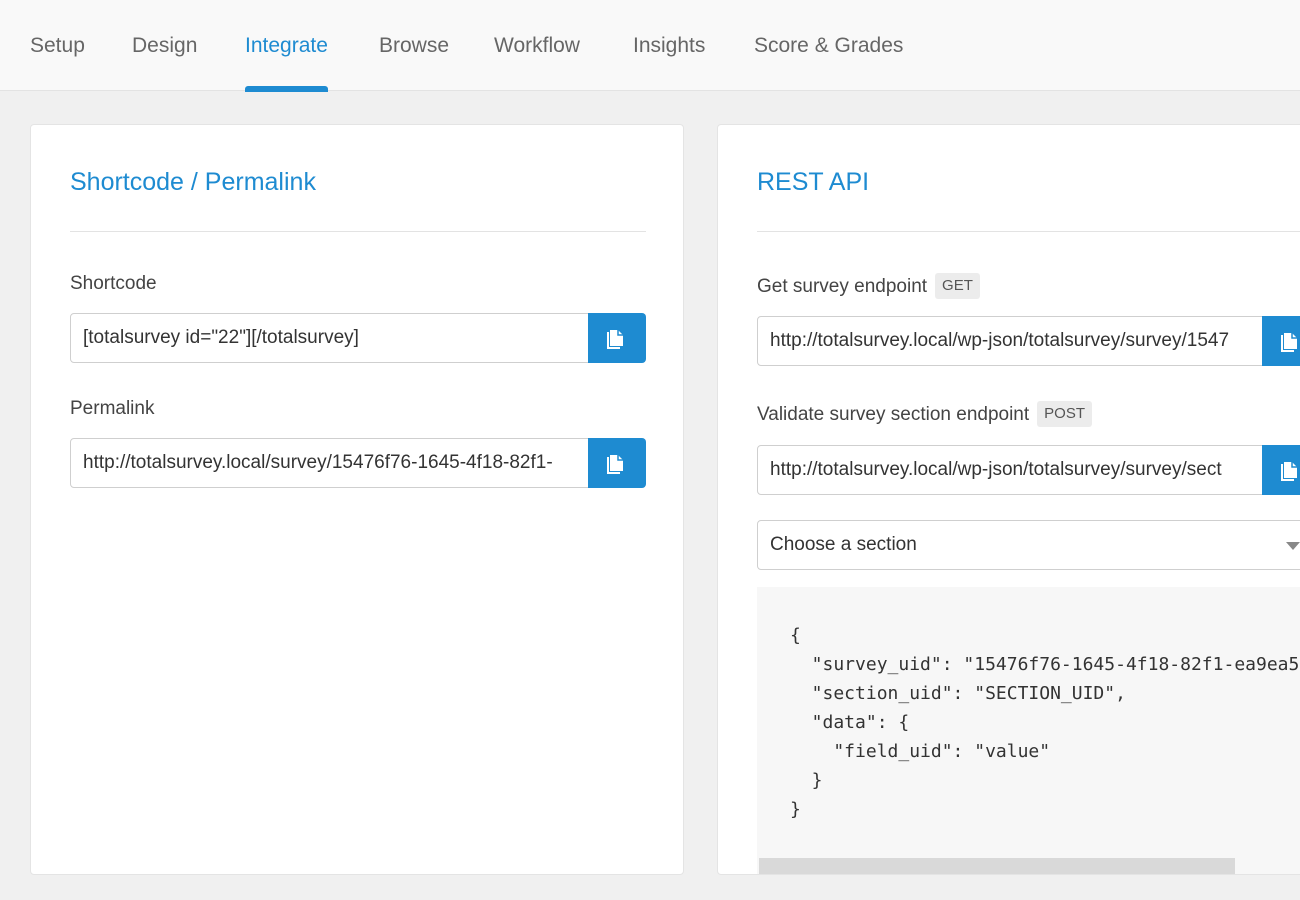 The image size is (1300, 900). I want to click on validate-endpoint-label-text: Validate survey section endpoint, so click(893, 414).